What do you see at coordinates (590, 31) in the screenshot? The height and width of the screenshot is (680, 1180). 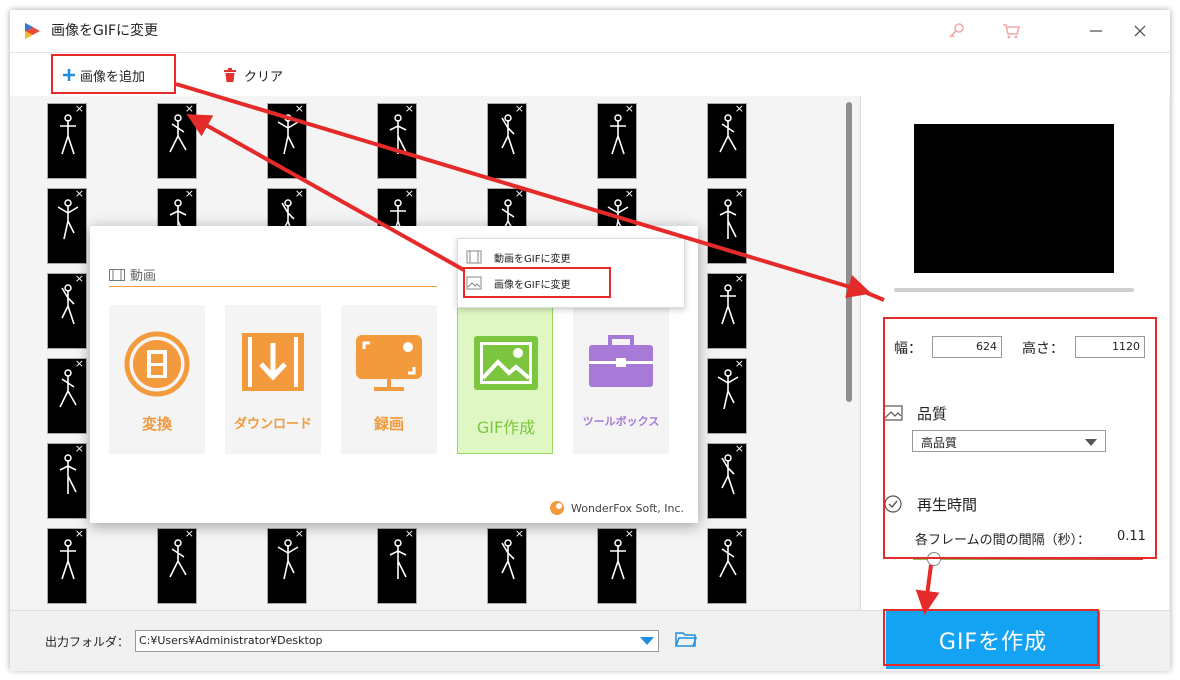 I see `title-bar: 画像をGIFに変更` at bounding box center [590, 31].